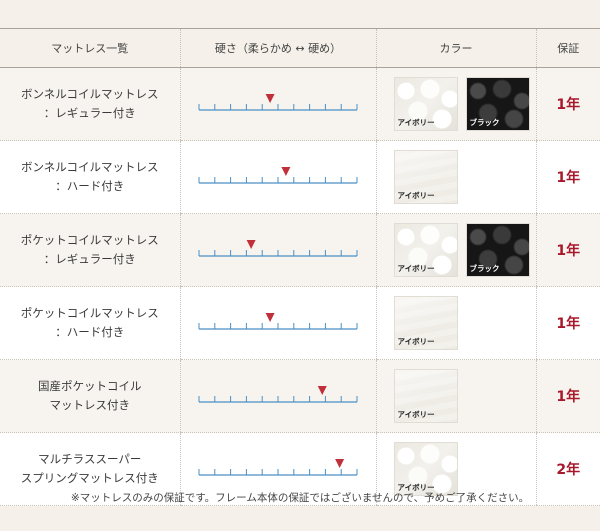  Describe the element at coordinates (455, 48) in the screenshot. I see `header-color: カラー` at that location.